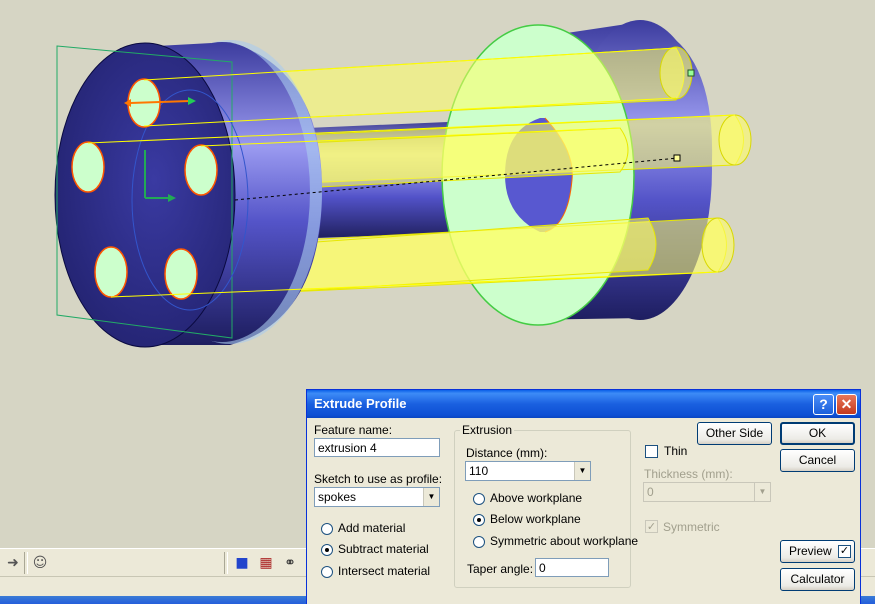  I want to click on ok-button: OK, so click(817, 433).